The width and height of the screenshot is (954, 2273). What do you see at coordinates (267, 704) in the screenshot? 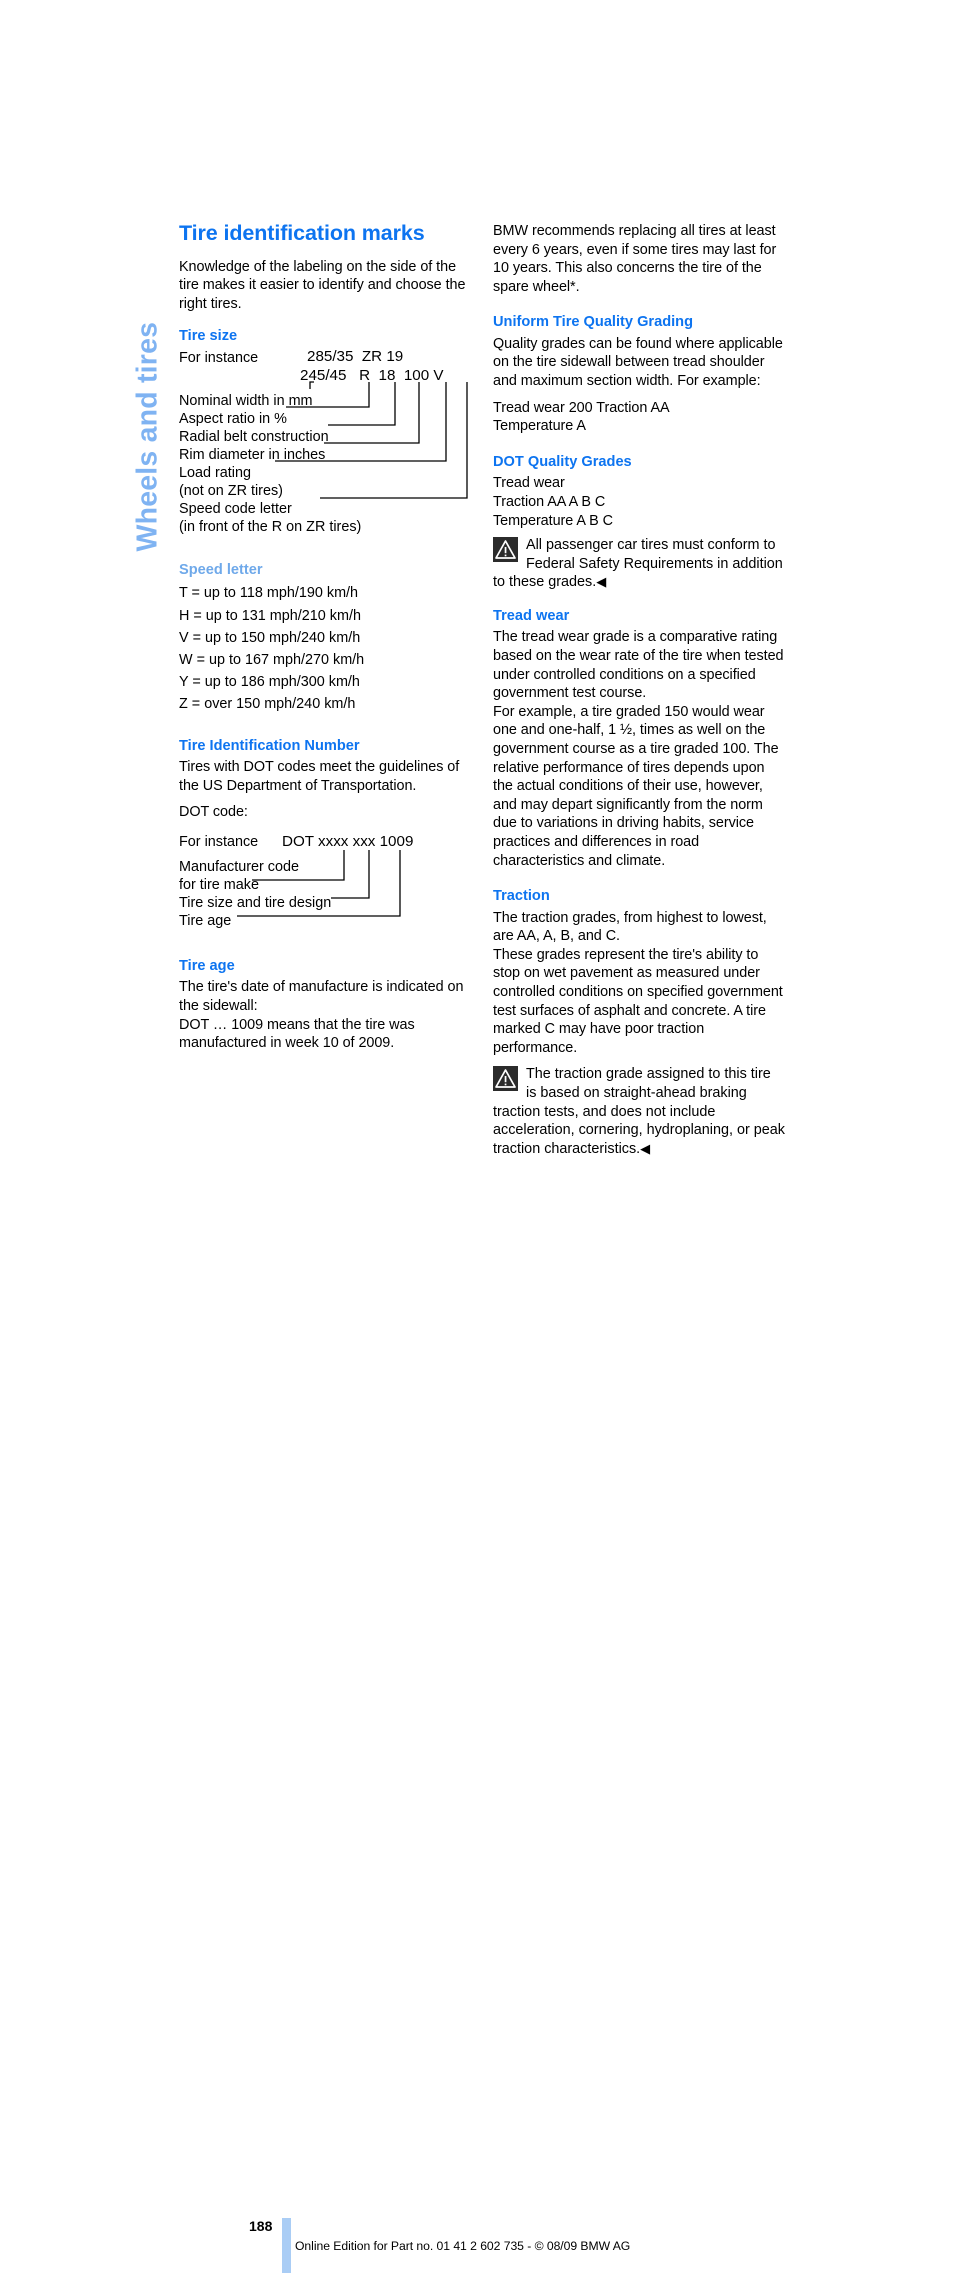
I see `speed-letter-entry: Z = over 150 mph/240 km/h` at bounding box center [267, 704].